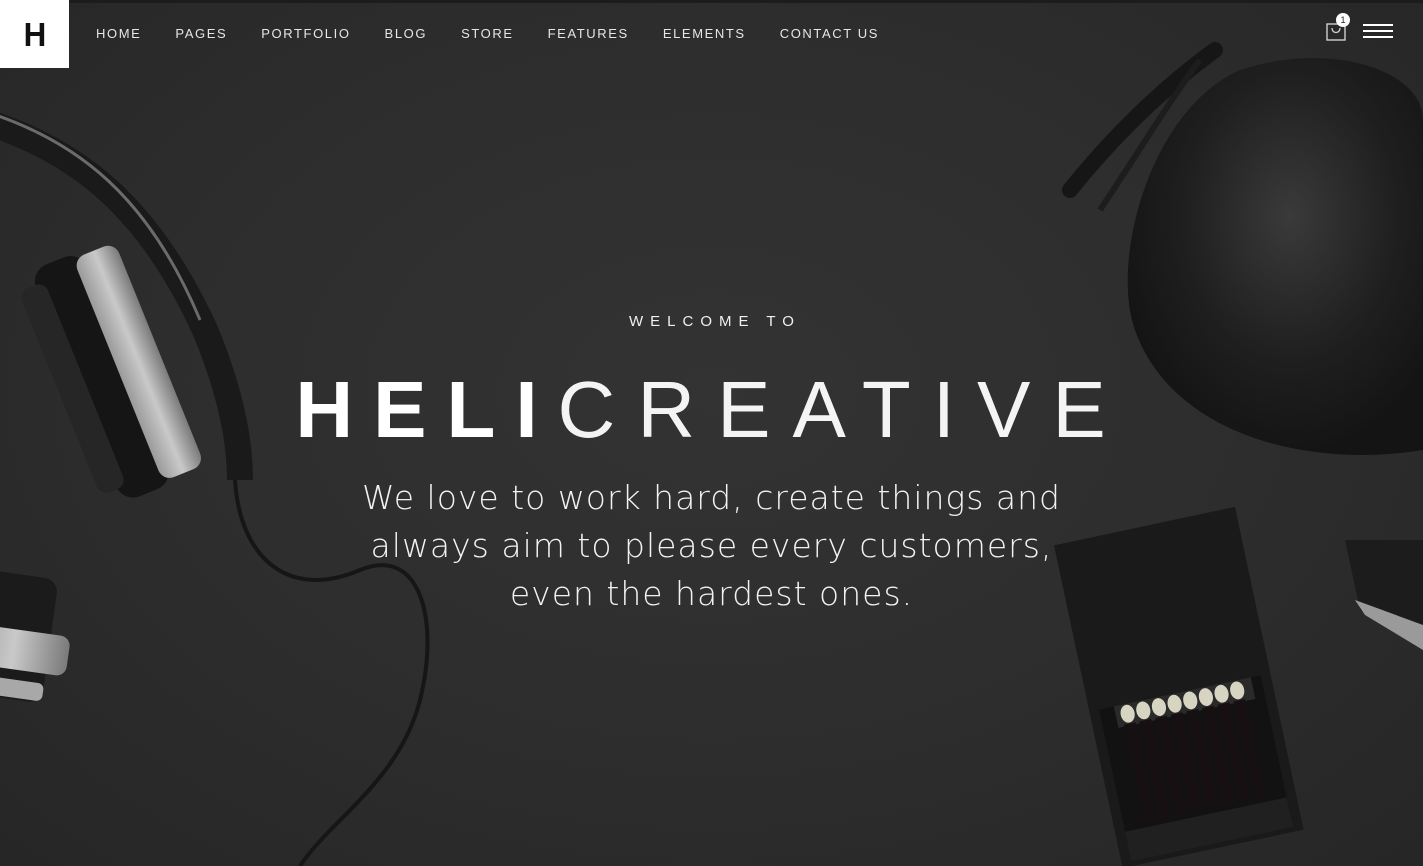  I want to click on brand-bold-part: HELI, so click(426, 409).